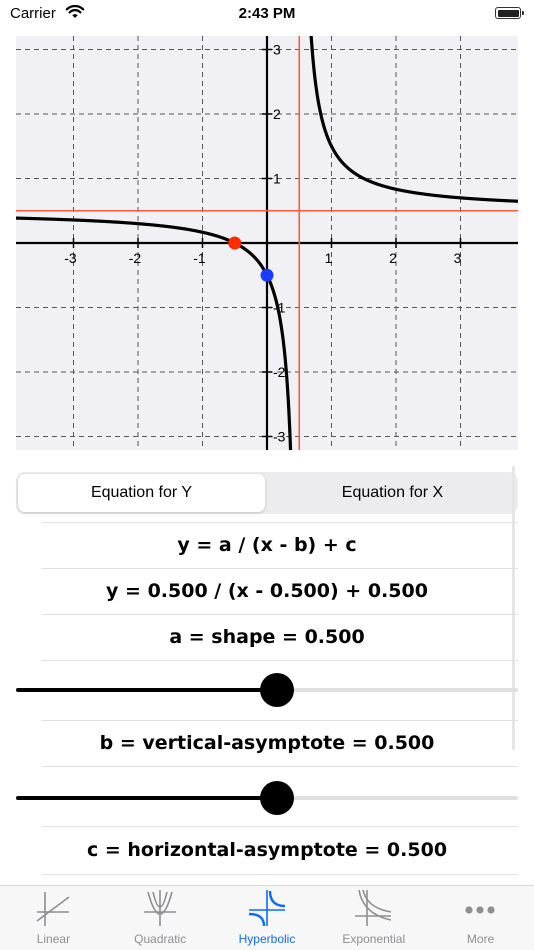  I want to click on y-tick-label: -3, so click(279, 437).